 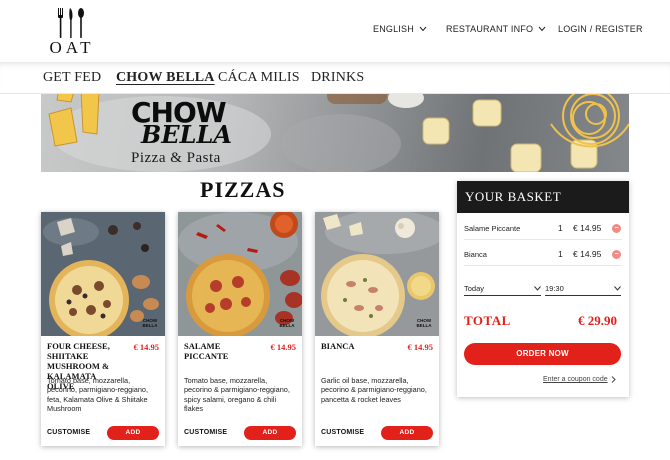 I want to click on basket-line-item: Salame Piccante 1 € 14.95 −, so click(x=544, y=229).